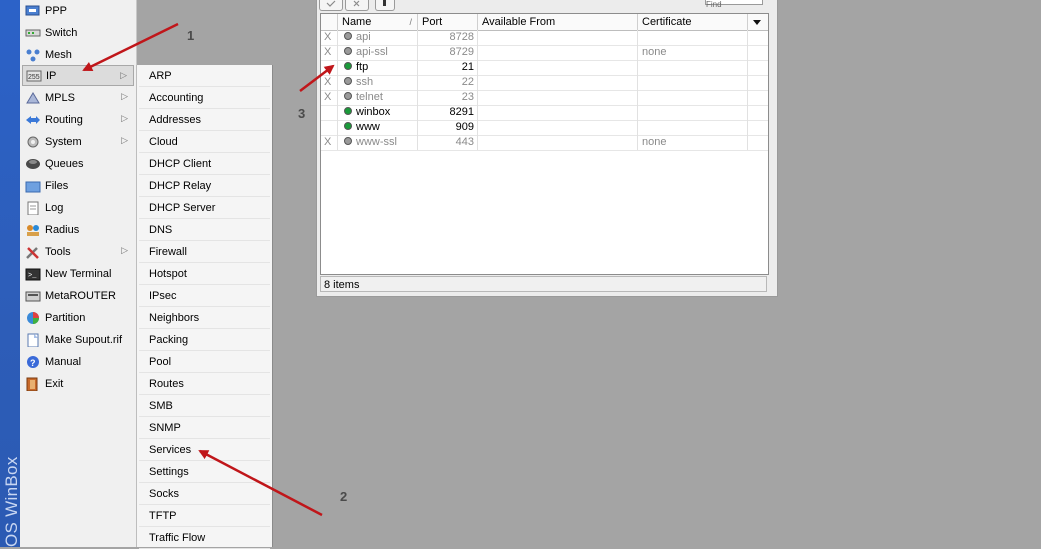 This screenshot has width=1041, height=549. What do you see at coordinates (317, 78) in the screenshot?
I see `arrow-to-ftp` at bounding box center [317, 78].